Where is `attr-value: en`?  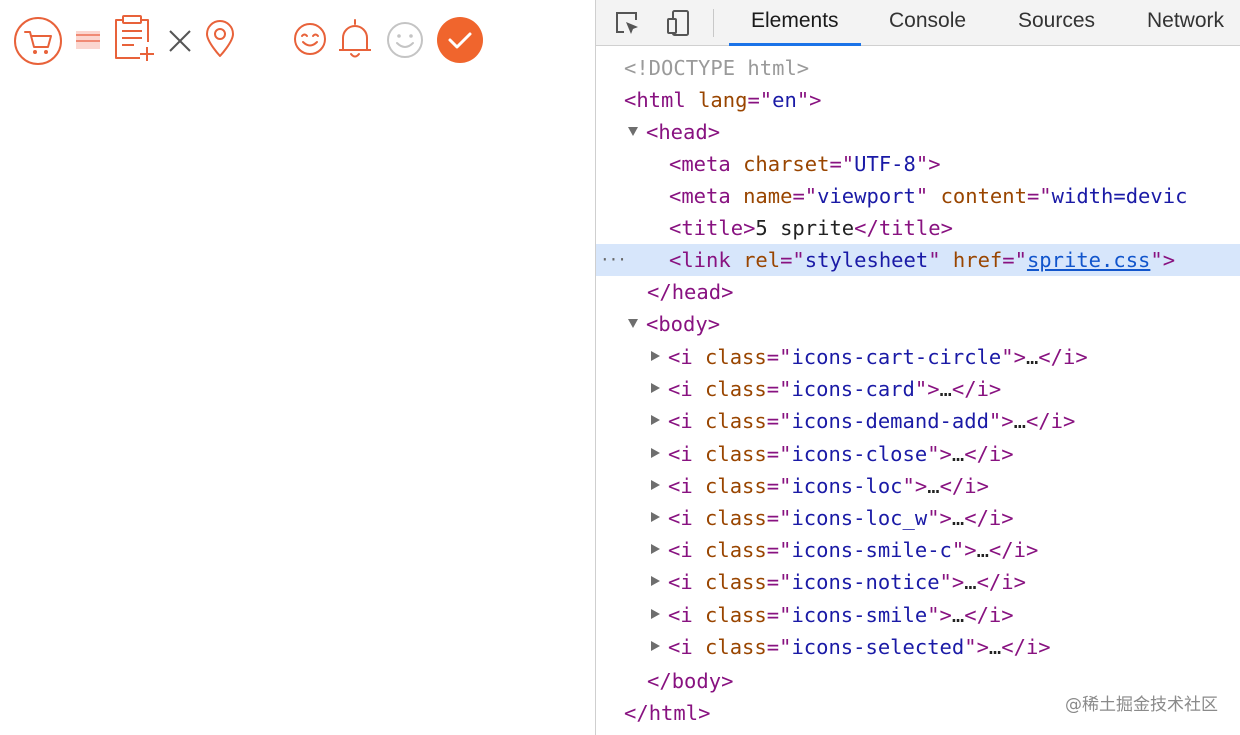 attr-value: en is located at coordinates (784, 100).